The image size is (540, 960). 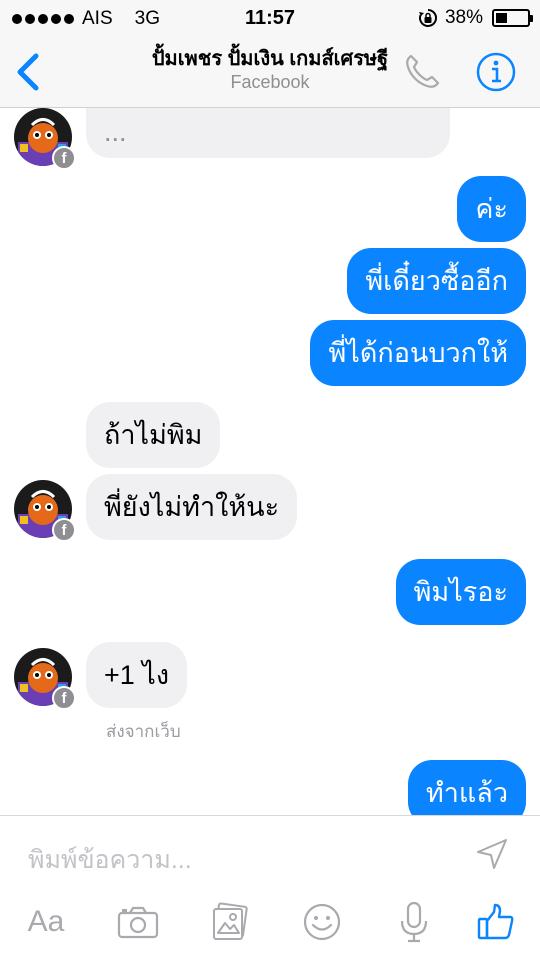 I want to click on emoji-button, so click(x=322, y=922).